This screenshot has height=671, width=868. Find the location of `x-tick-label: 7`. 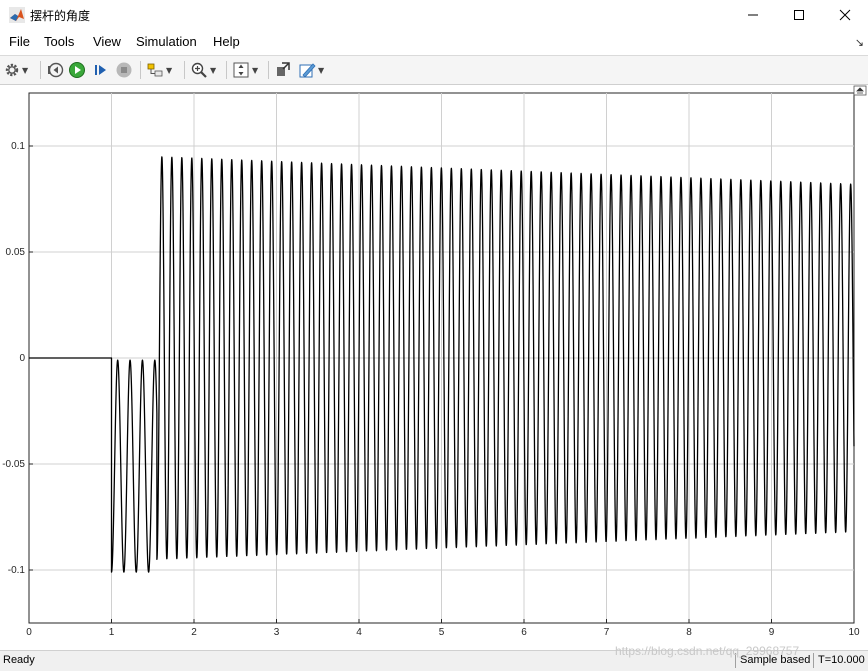

x-tick-label: 7 is located at coordinates (607, 632).